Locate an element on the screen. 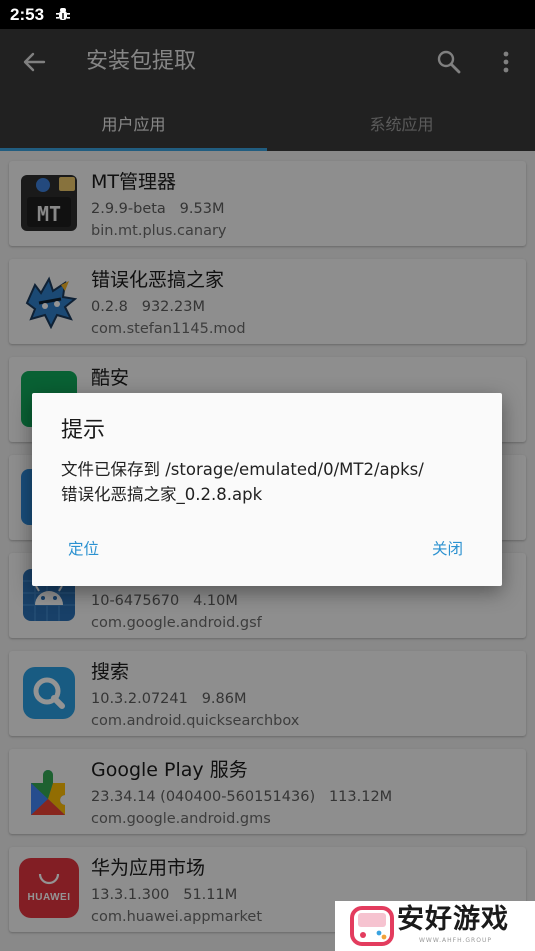 The image size is (535, 951). dialog-title: 提示 is located at coordinates (83, 430).